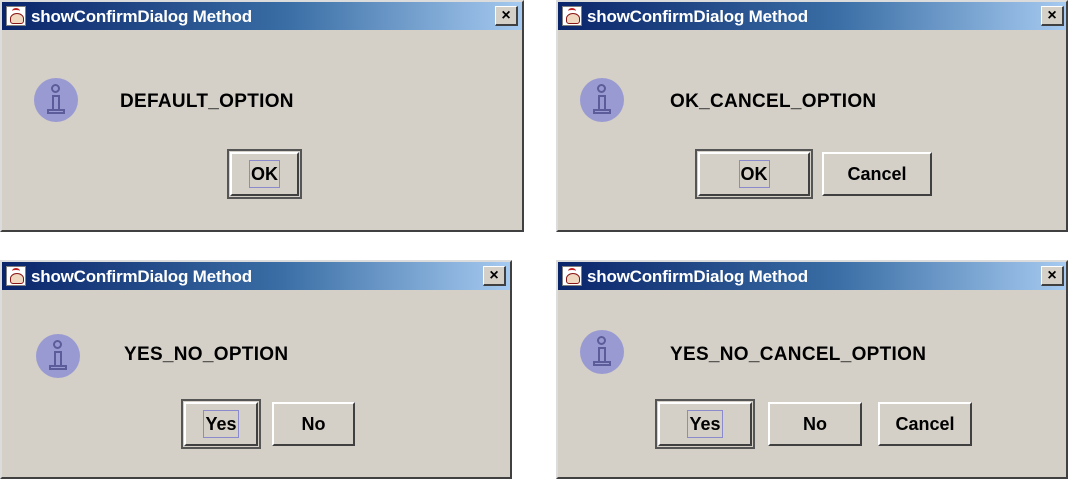 This screenshot has height=479, width=1068. What do you see at coordinates (773, 101) in the screenshot?
I see `dialog-message: OK_CANCEL_OPTION` at bounding box center [773, 101].